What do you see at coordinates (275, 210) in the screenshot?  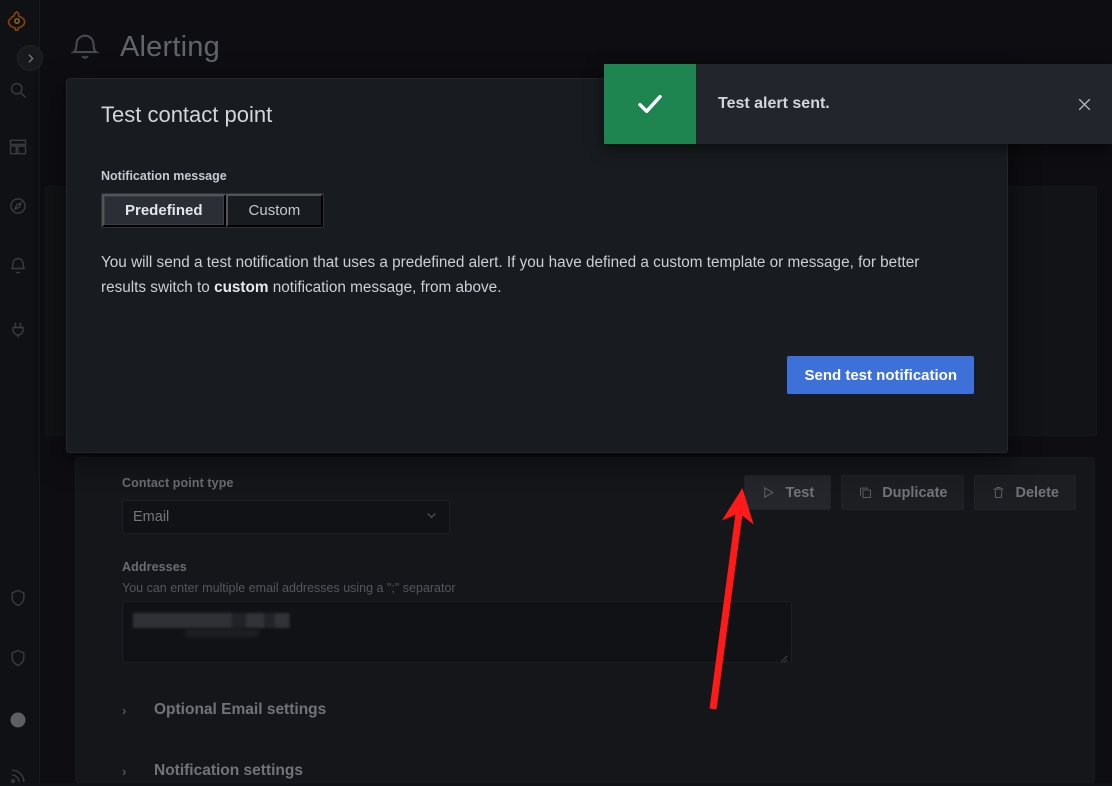 I see `segment-custom: Custom` at bounding box center [275, 210].